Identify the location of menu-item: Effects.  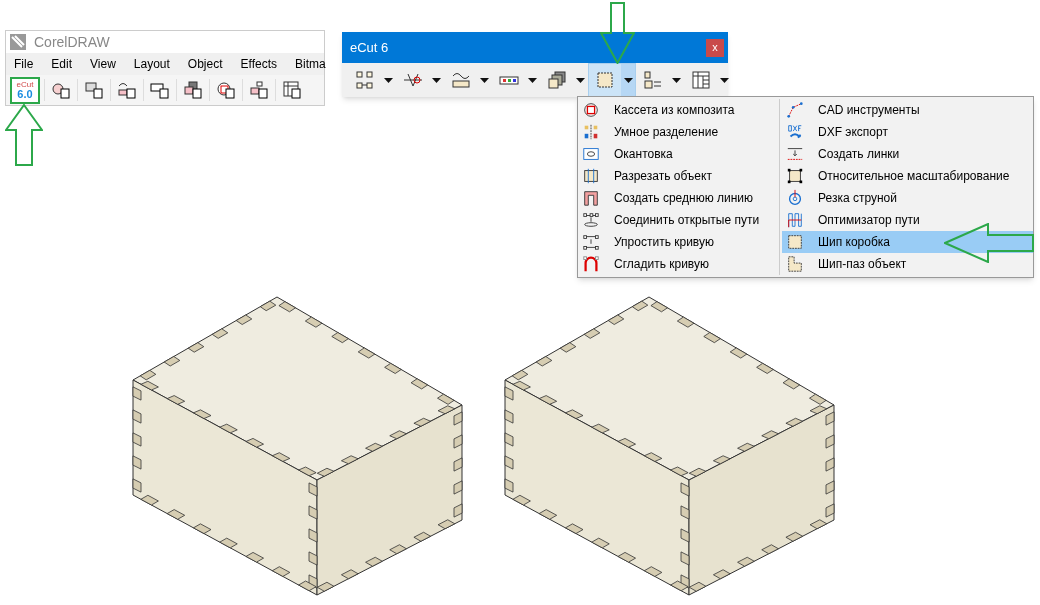
(258, 64).